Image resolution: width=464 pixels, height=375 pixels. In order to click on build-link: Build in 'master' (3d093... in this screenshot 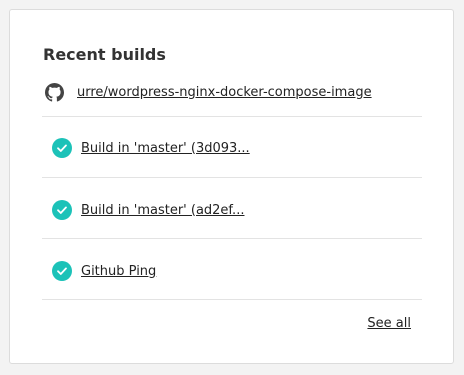, I will do `click(165, 148)`.